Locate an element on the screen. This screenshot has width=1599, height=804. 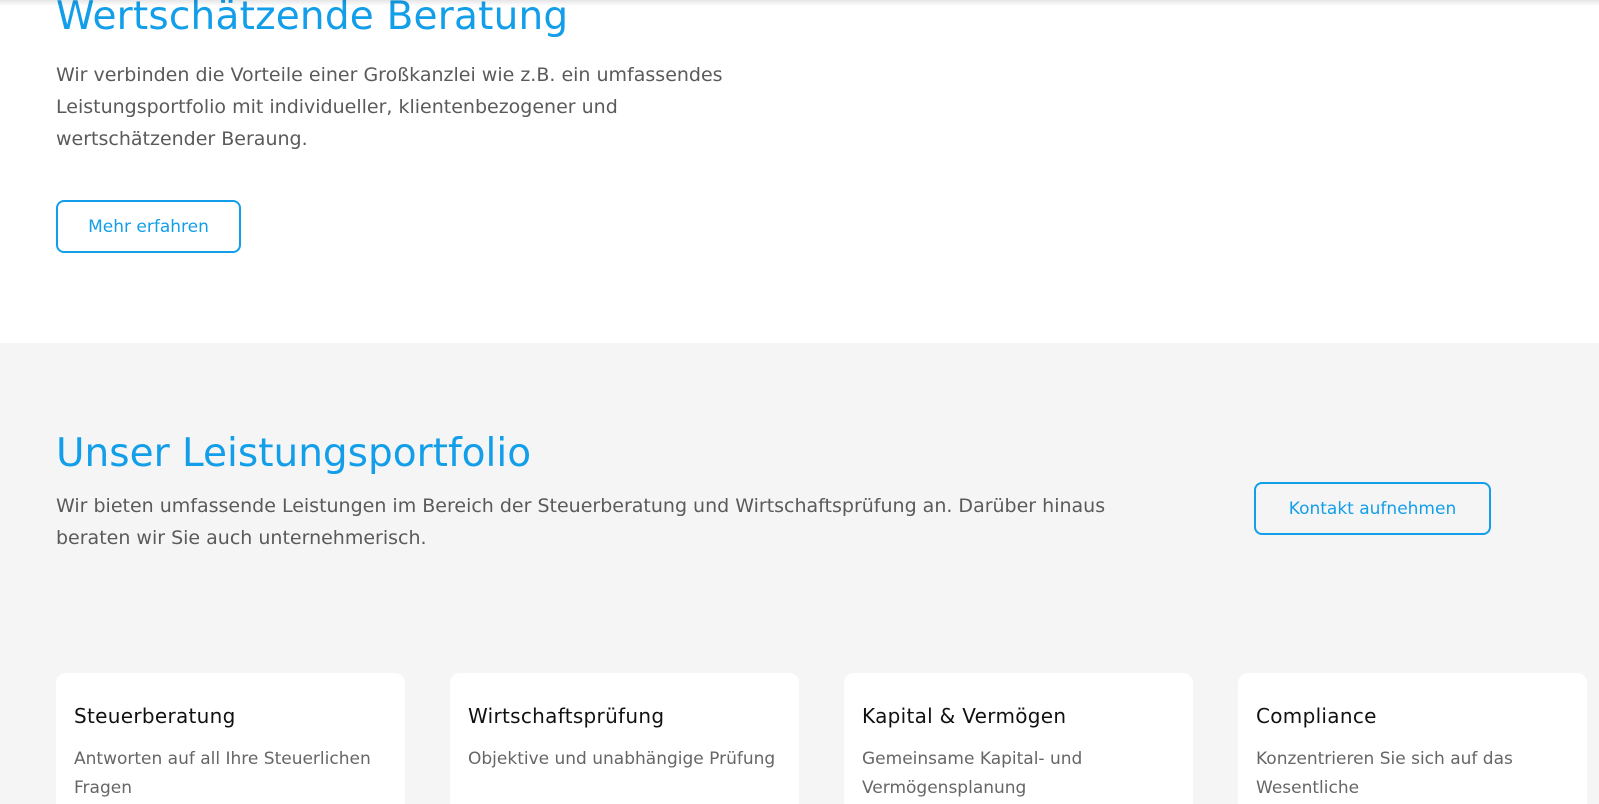
contact-button: Kontakt aufnehmen is located at coordinates (1372, 508).